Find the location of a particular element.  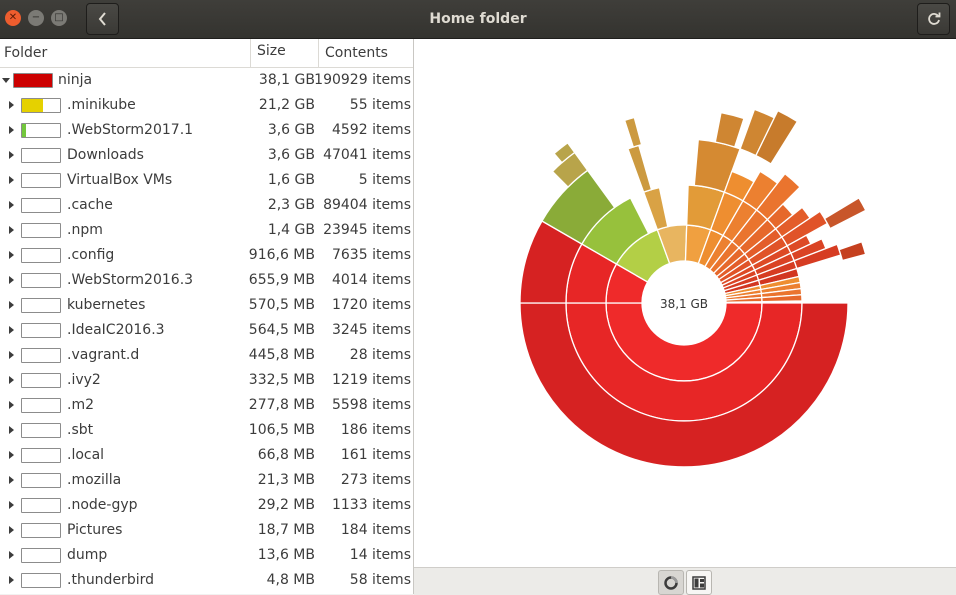

tree-row: .config 916,6 MB 7635 items is located at coordinates (206, 255).